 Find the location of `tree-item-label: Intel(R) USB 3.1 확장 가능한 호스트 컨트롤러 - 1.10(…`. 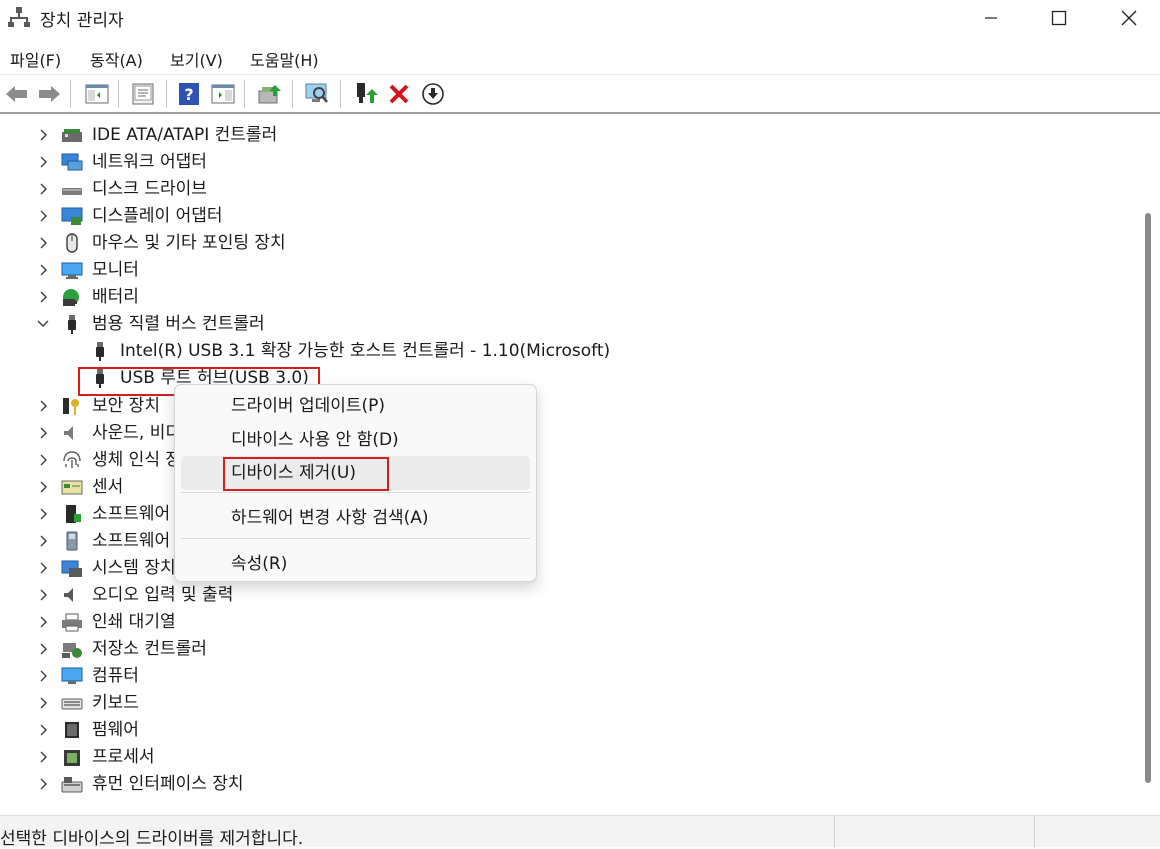

tree-item-label: Intel(R) USB 3.1 확장 가능한 호스트 컨트롤러 - 1.10(… is located at coordinates (365, 351).